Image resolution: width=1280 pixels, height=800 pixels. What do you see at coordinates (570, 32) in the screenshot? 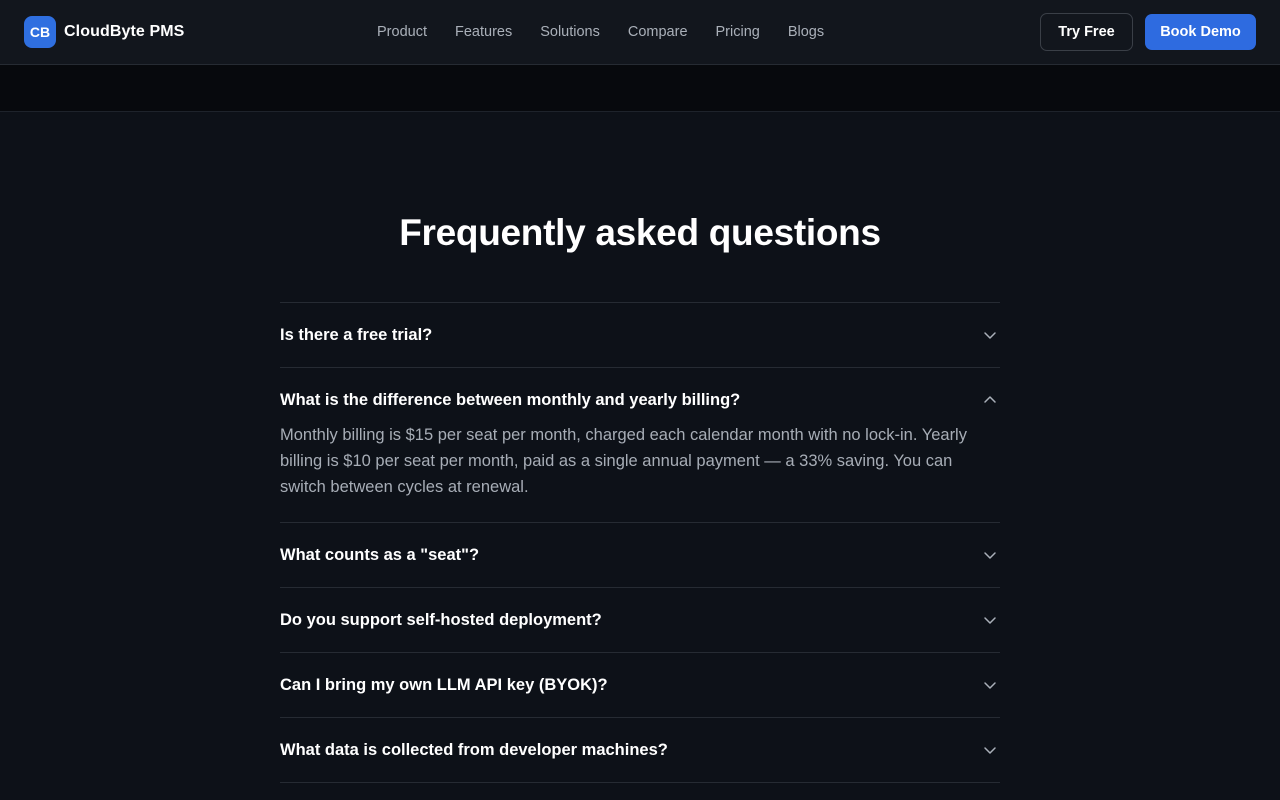
I see `nav-link-solutions: Solutions` at bounding box center [570, 32].